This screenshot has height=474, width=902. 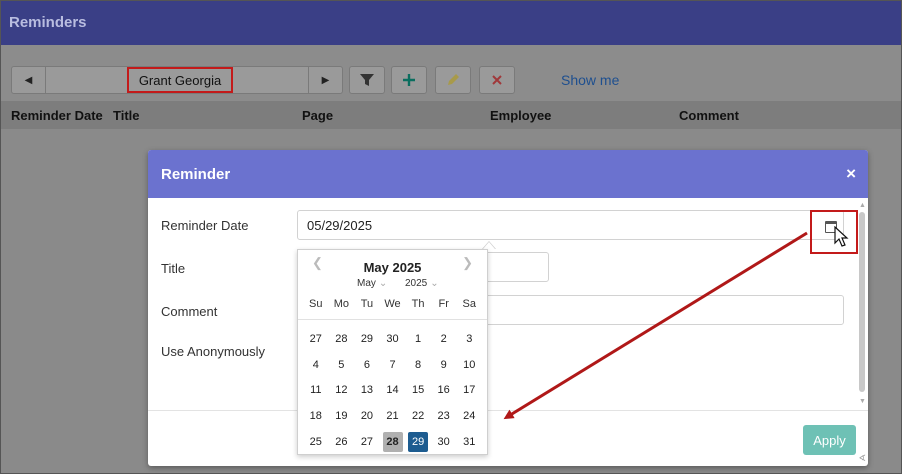 I want to click on calendar-button, so click(x=834, y=232).